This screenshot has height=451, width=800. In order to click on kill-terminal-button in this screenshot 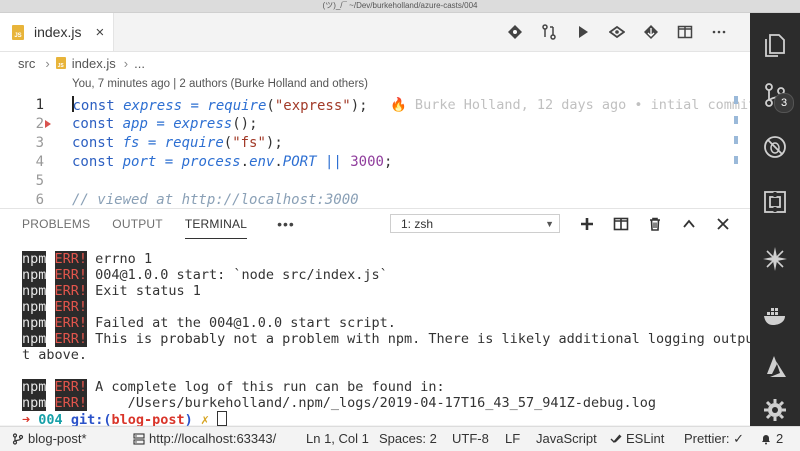, I will do `click(655, 224)`.